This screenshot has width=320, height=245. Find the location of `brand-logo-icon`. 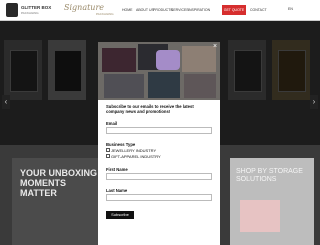

brand-logo-icon is located at coordinates (12, 10).